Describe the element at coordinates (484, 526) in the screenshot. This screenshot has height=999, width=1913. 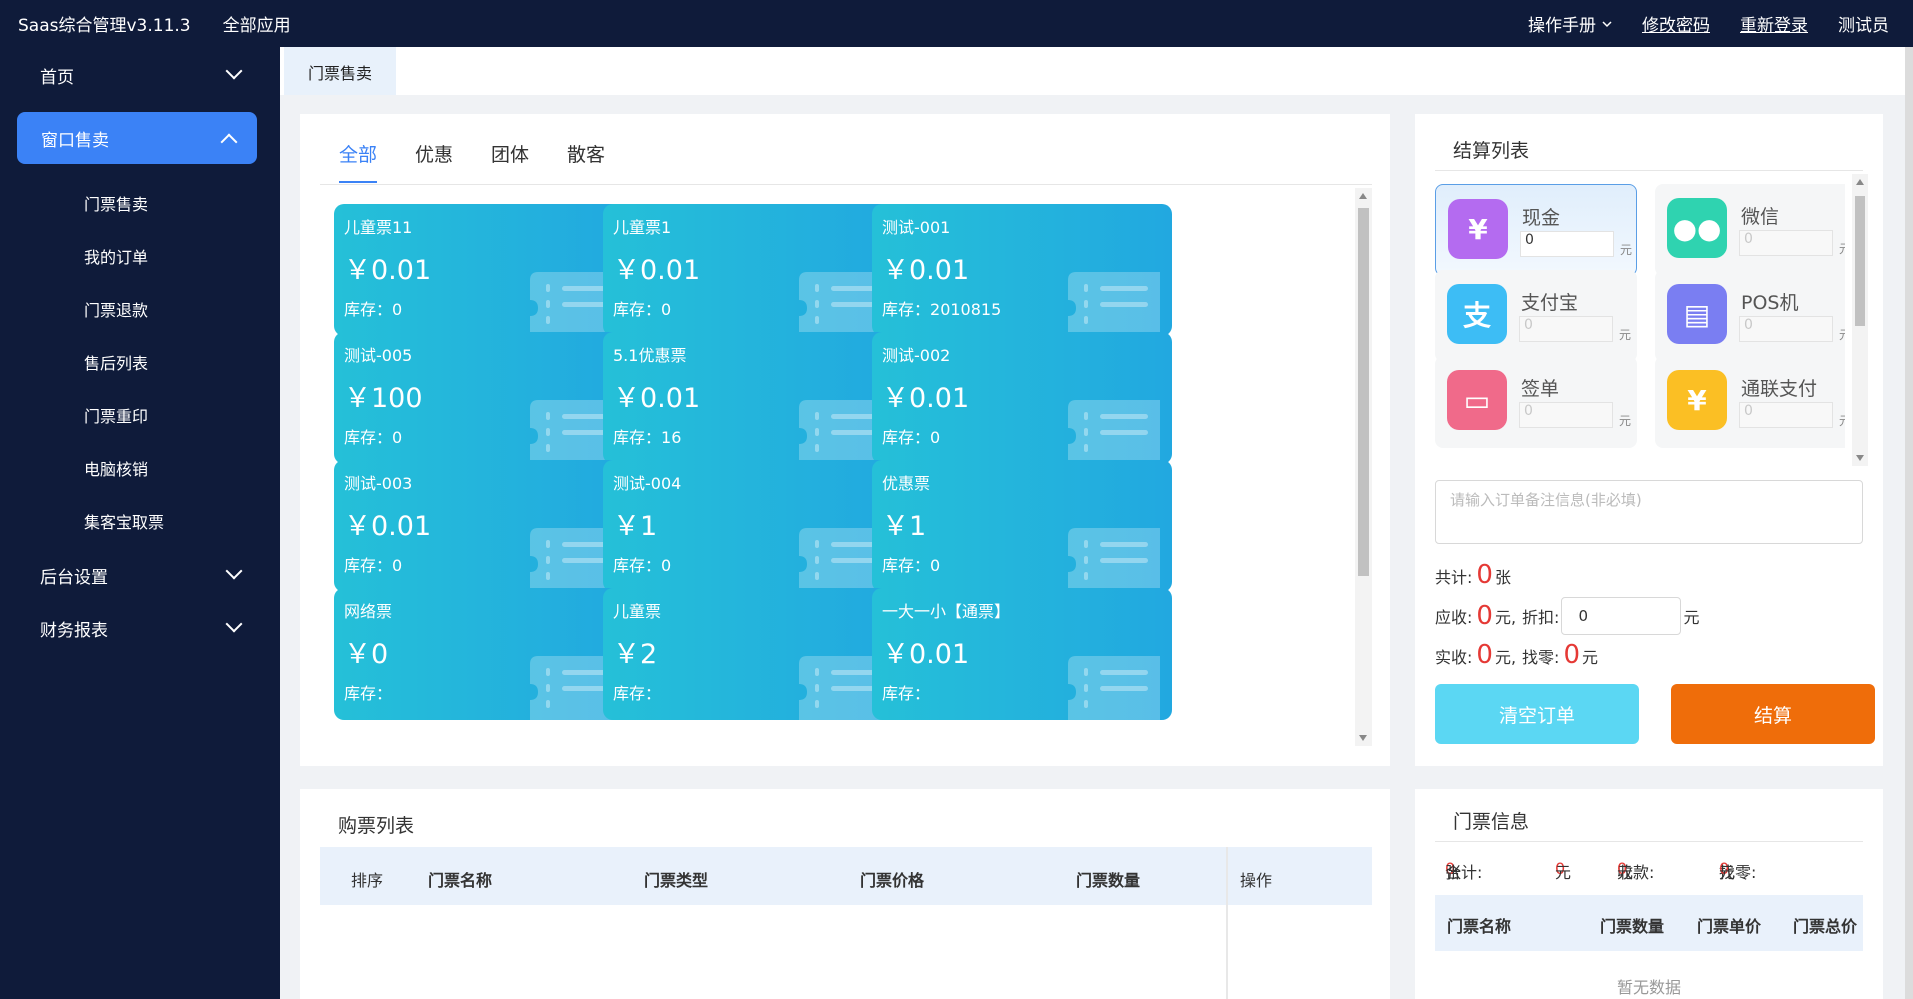
I see `ticket-card: 测试-003 ￥0.01 库存：0` at that location.